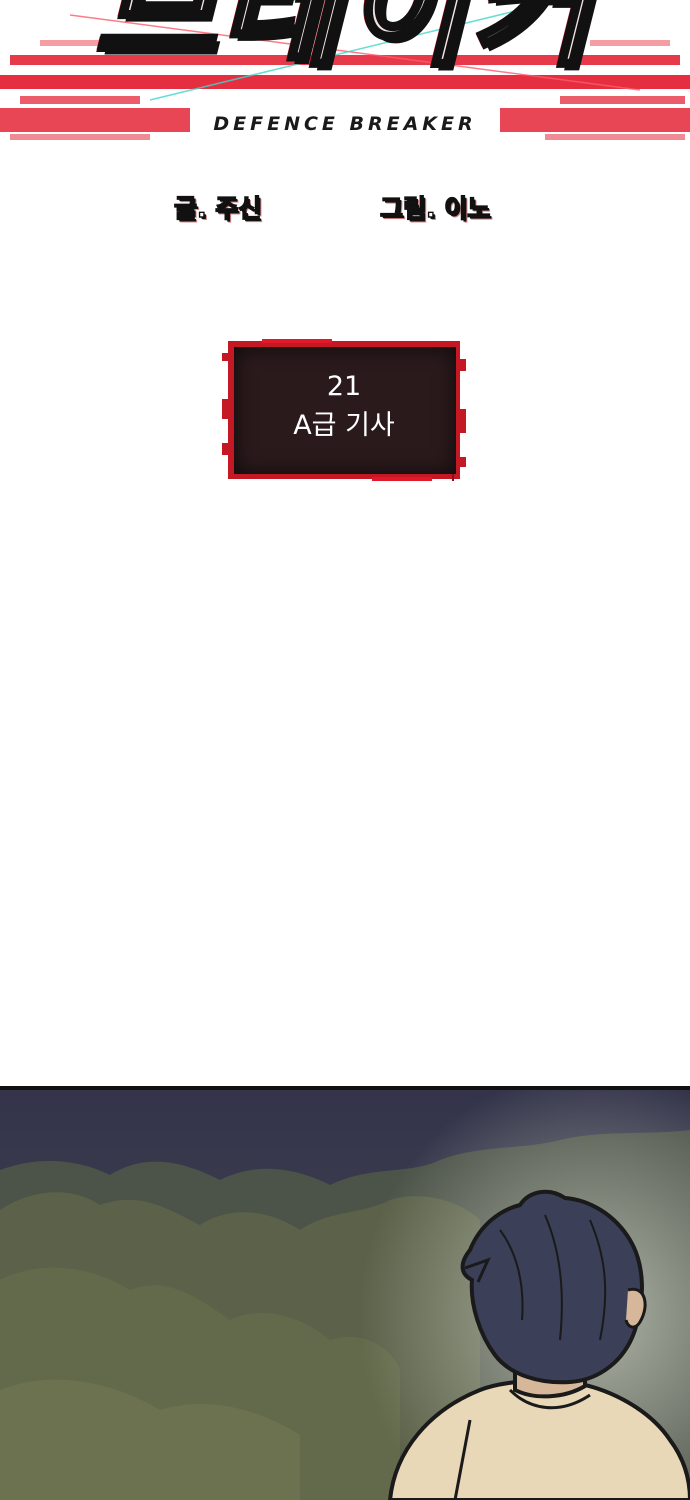 This screenshot has height=1500, width=690. I want to click on series-title-english: DEFENCE BREAKER, so click(345, 124).